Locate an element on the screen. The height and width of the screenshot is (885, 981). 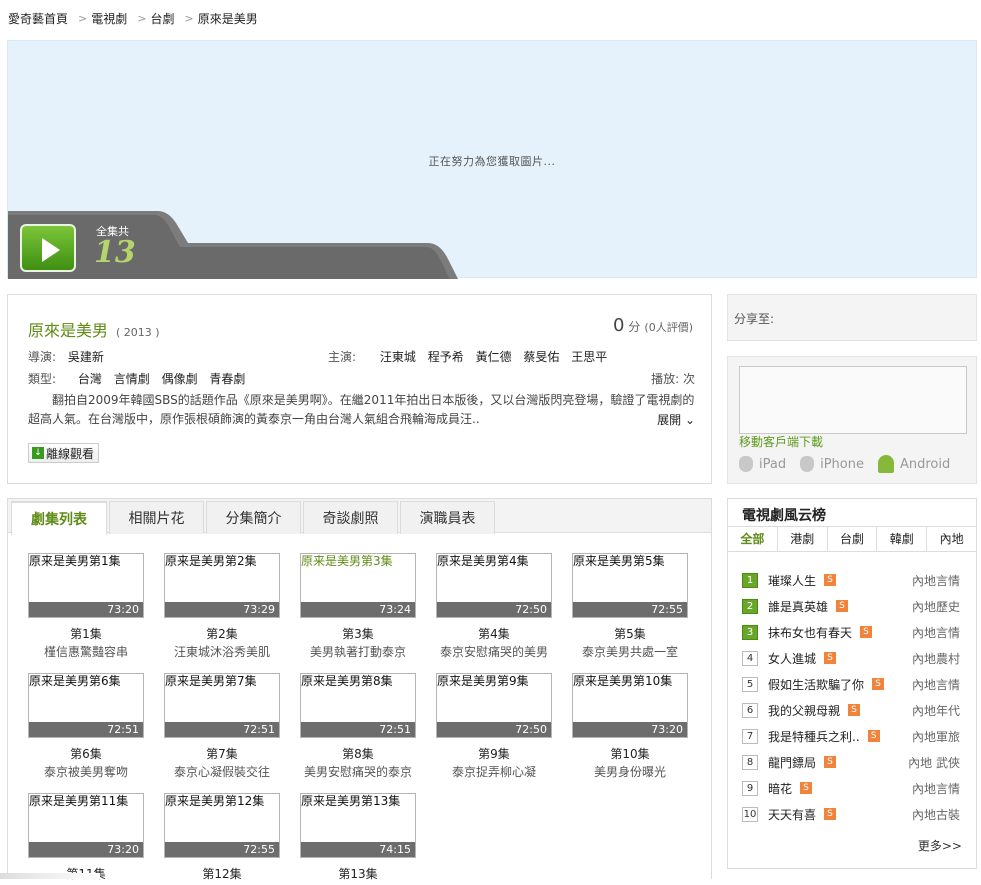
more-link: 更多>> is located at coordinates (940, 845).